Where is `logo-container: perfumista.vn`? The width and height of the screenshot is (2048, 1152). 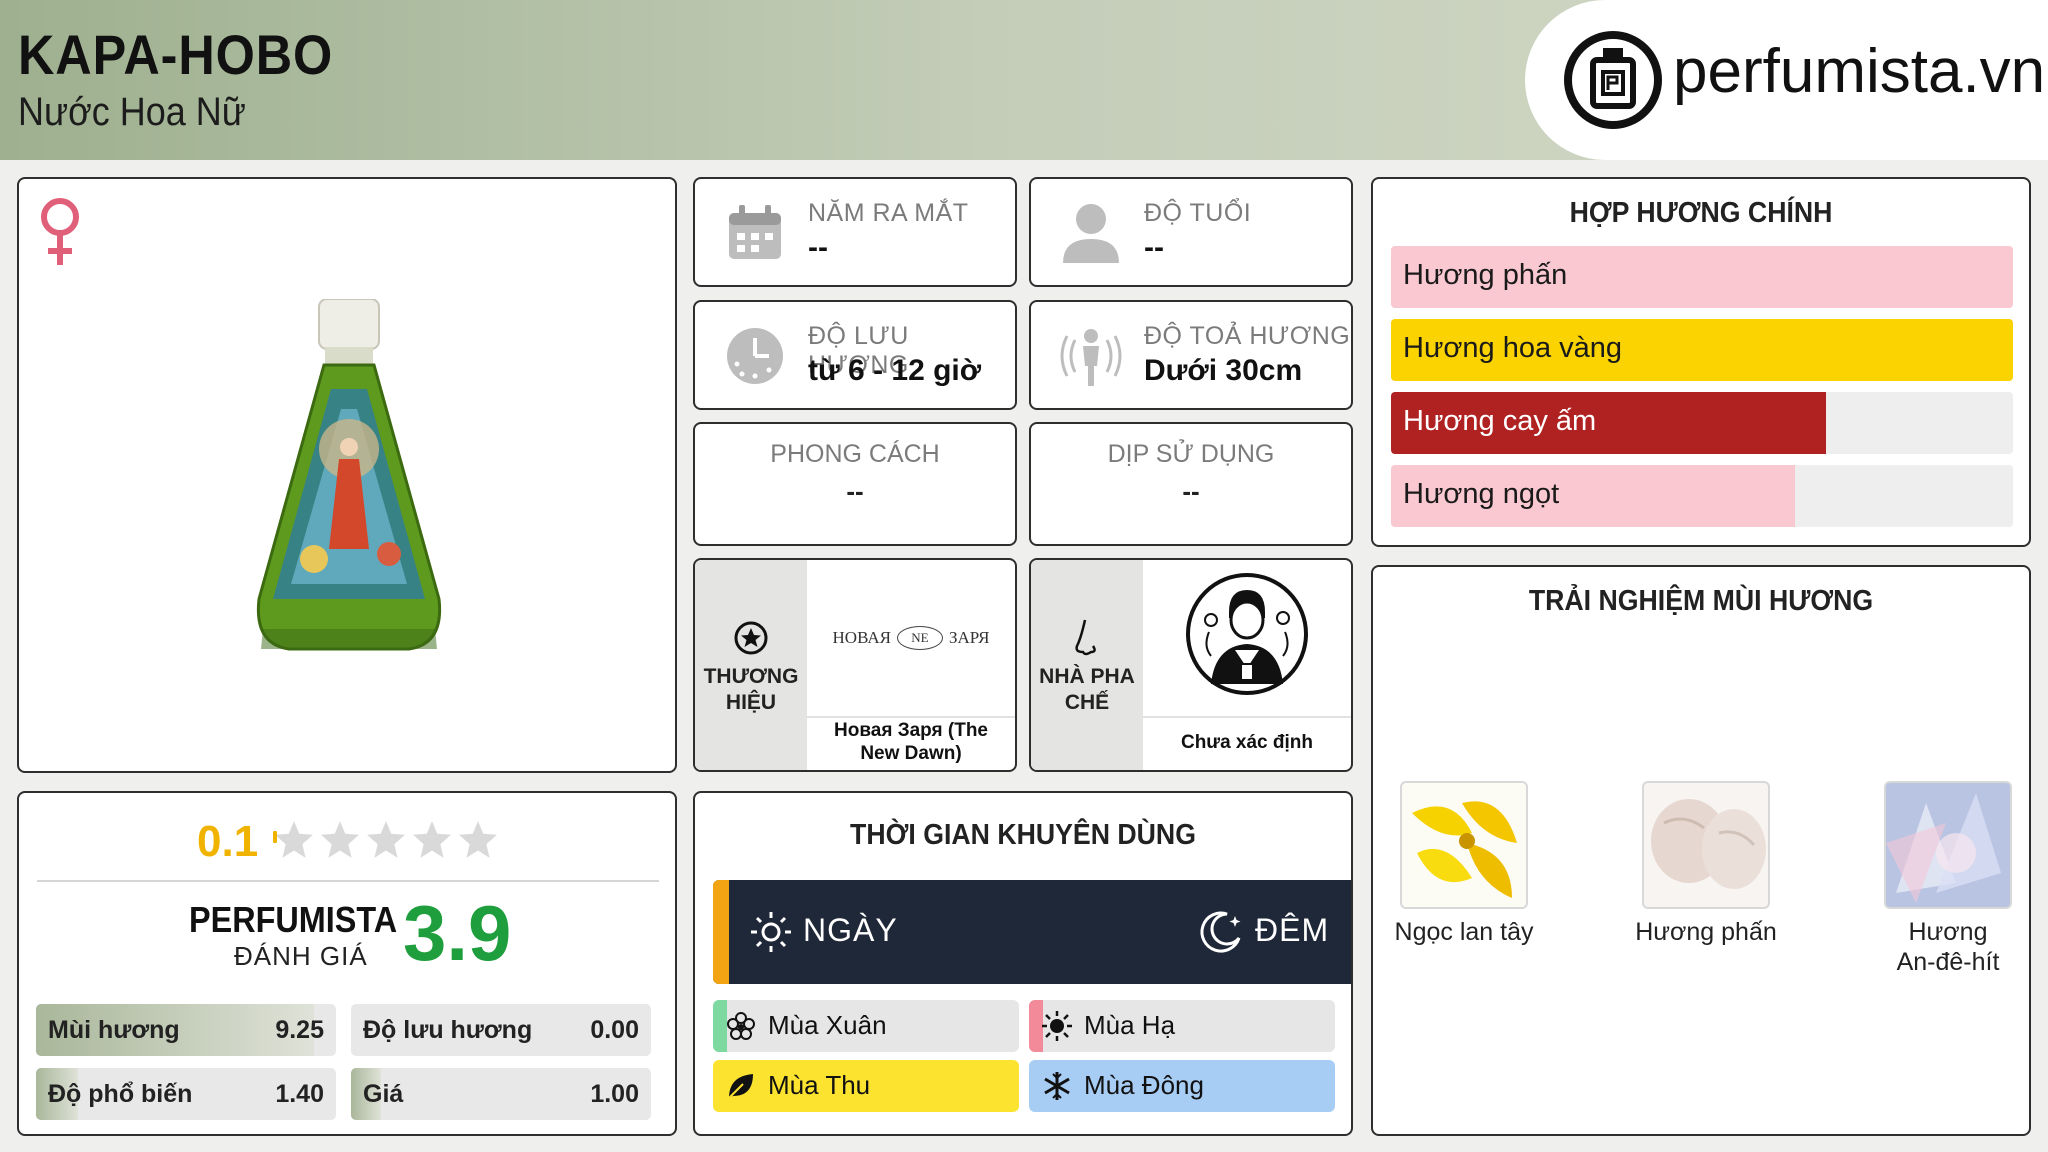 logo-container: perfumista.vn is located at coordinates (1786, 80).